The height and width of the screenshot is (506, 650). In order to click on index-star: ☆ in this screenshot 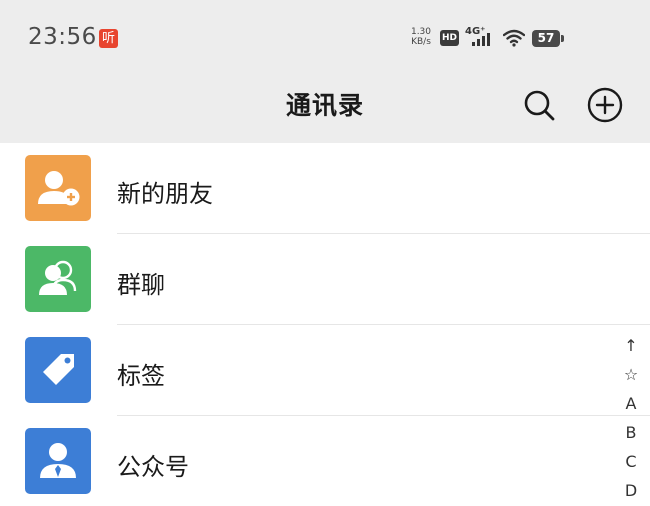, I will do `click(631, 374)`.